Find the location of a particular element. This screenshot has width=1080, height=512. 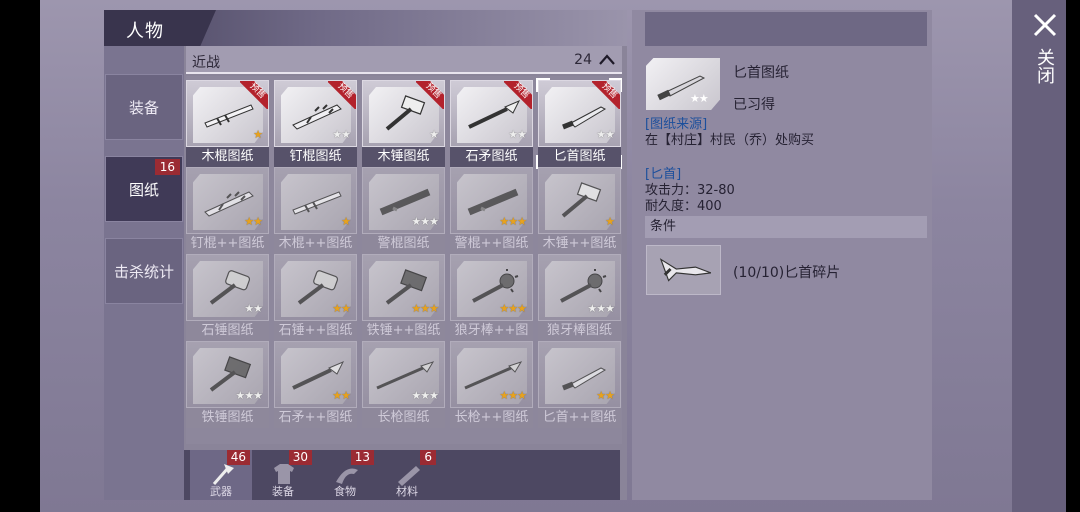

long-spear-icon is located at coordinates (493, 375).